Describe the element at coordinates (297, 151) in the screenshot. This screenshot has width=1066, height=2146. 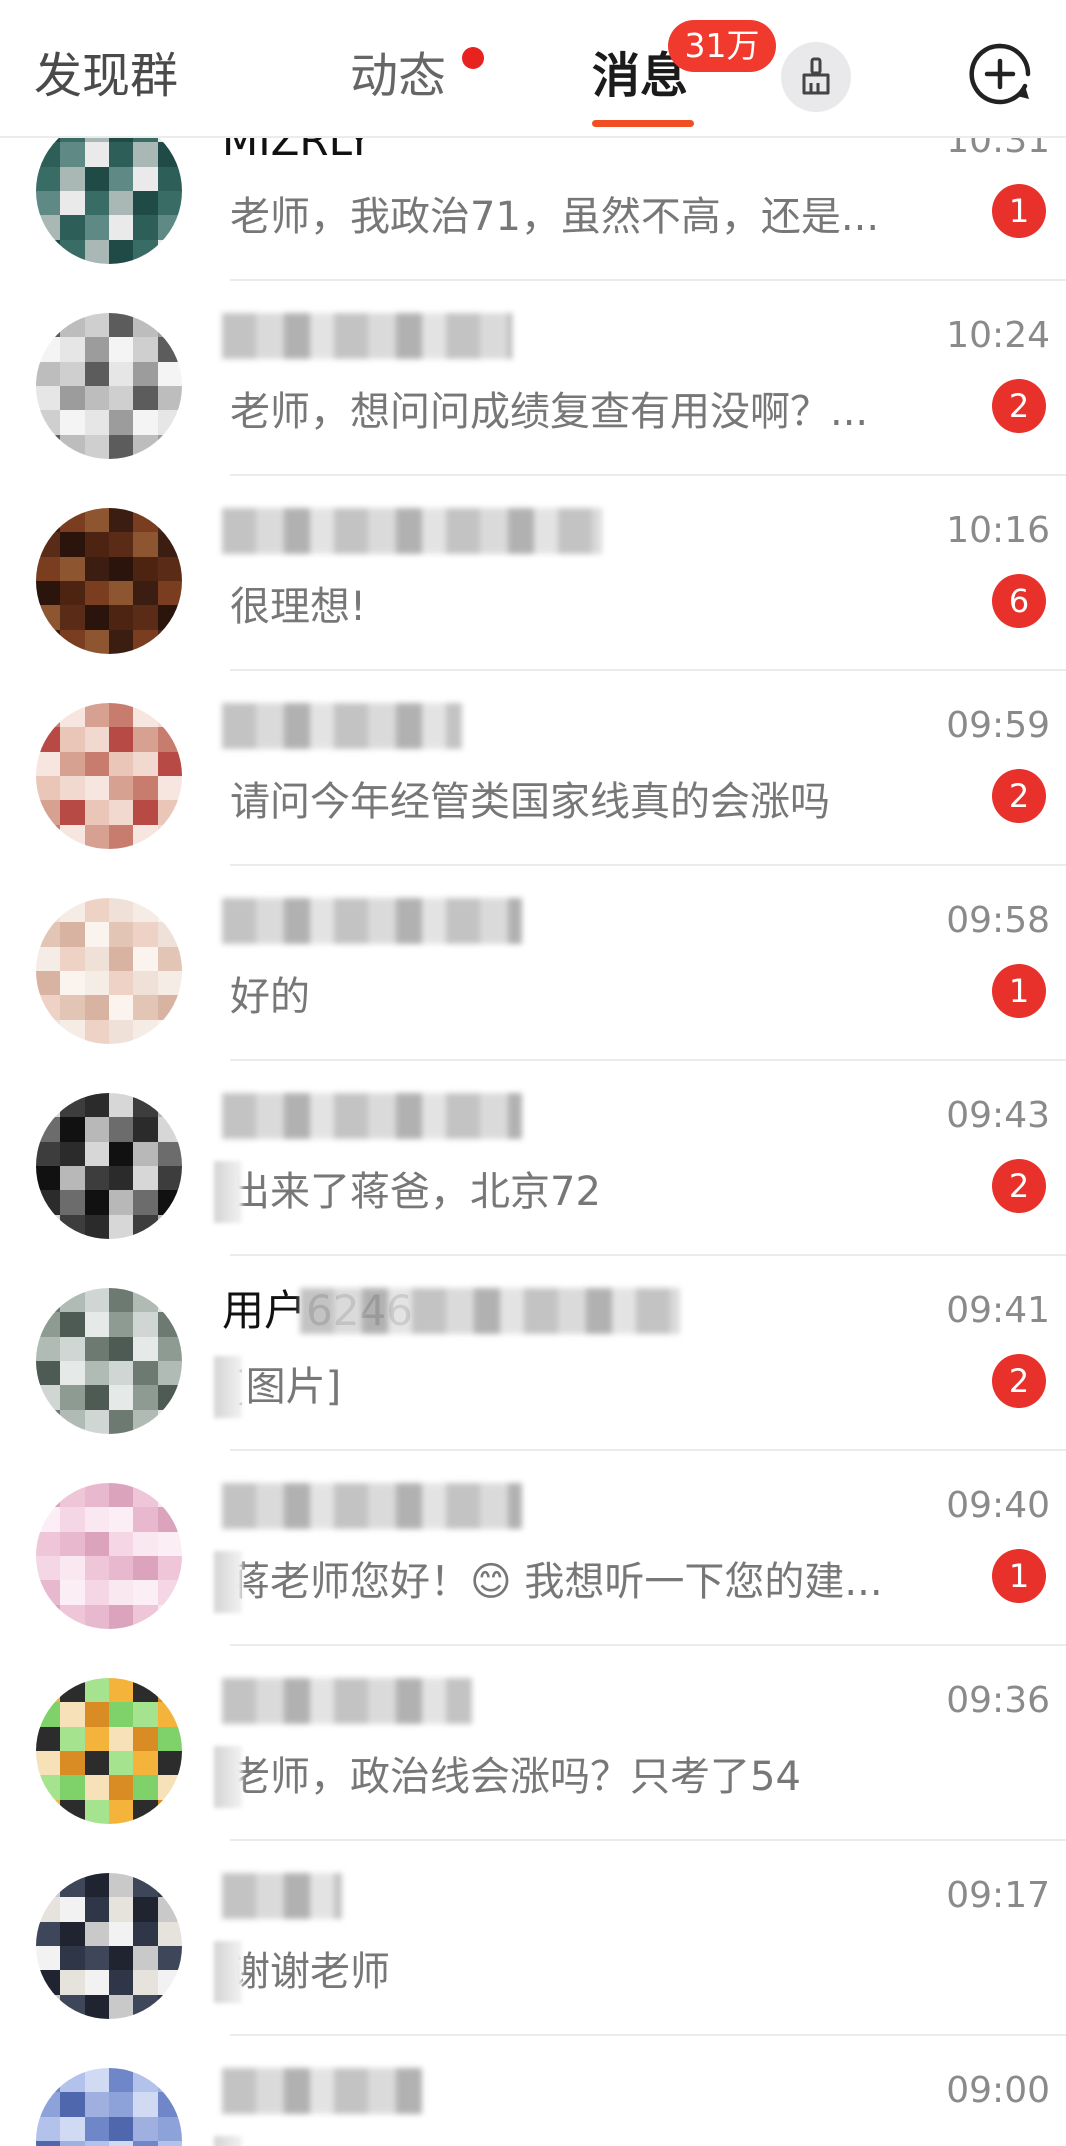
I see `contact-name: MIZRLY` at that location.